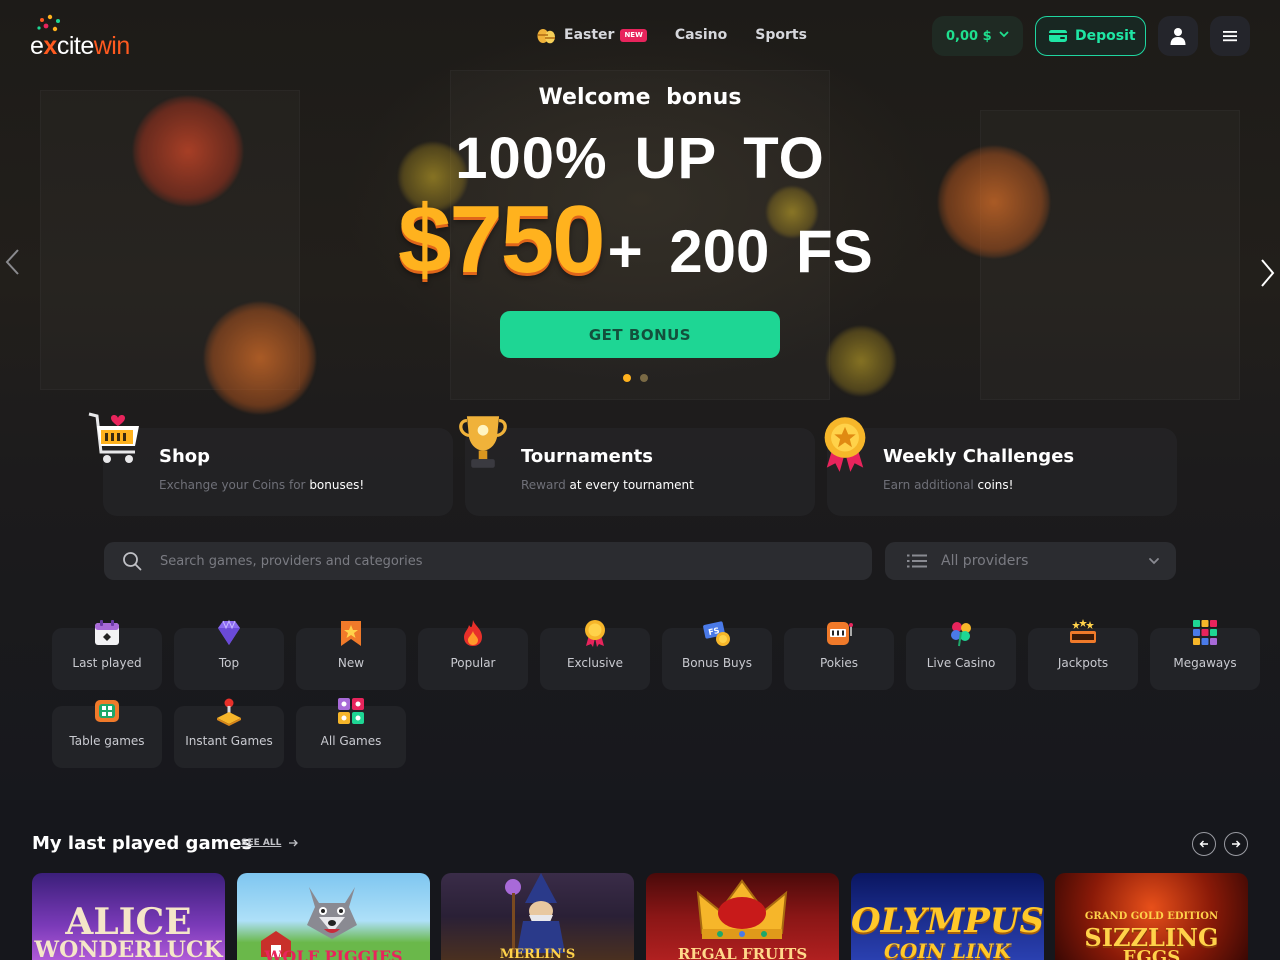 The height and width of the screenshot is (960, 1280). Describe the element at coordinates (229, 632) in the screenshot. I see `diamond-icon` at that location.